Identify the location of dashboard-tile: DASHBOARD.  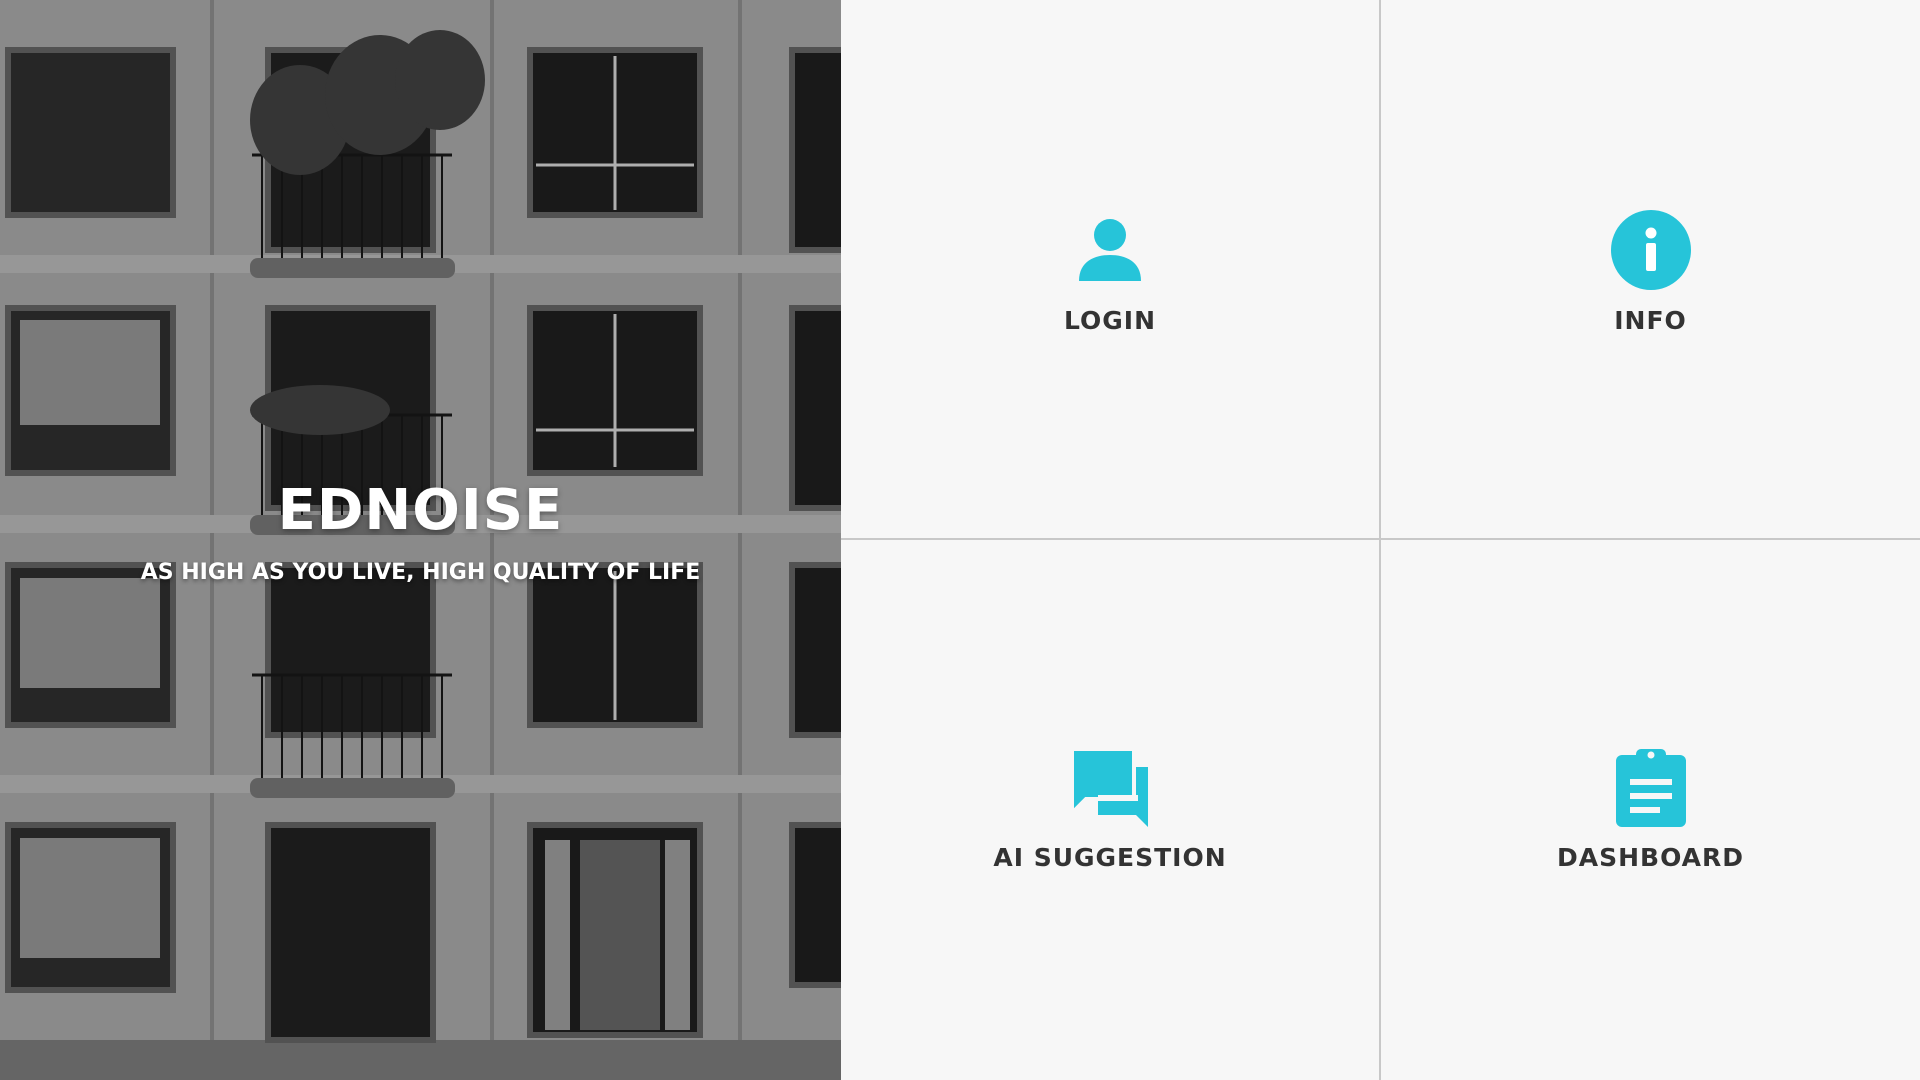
(1650, 810).